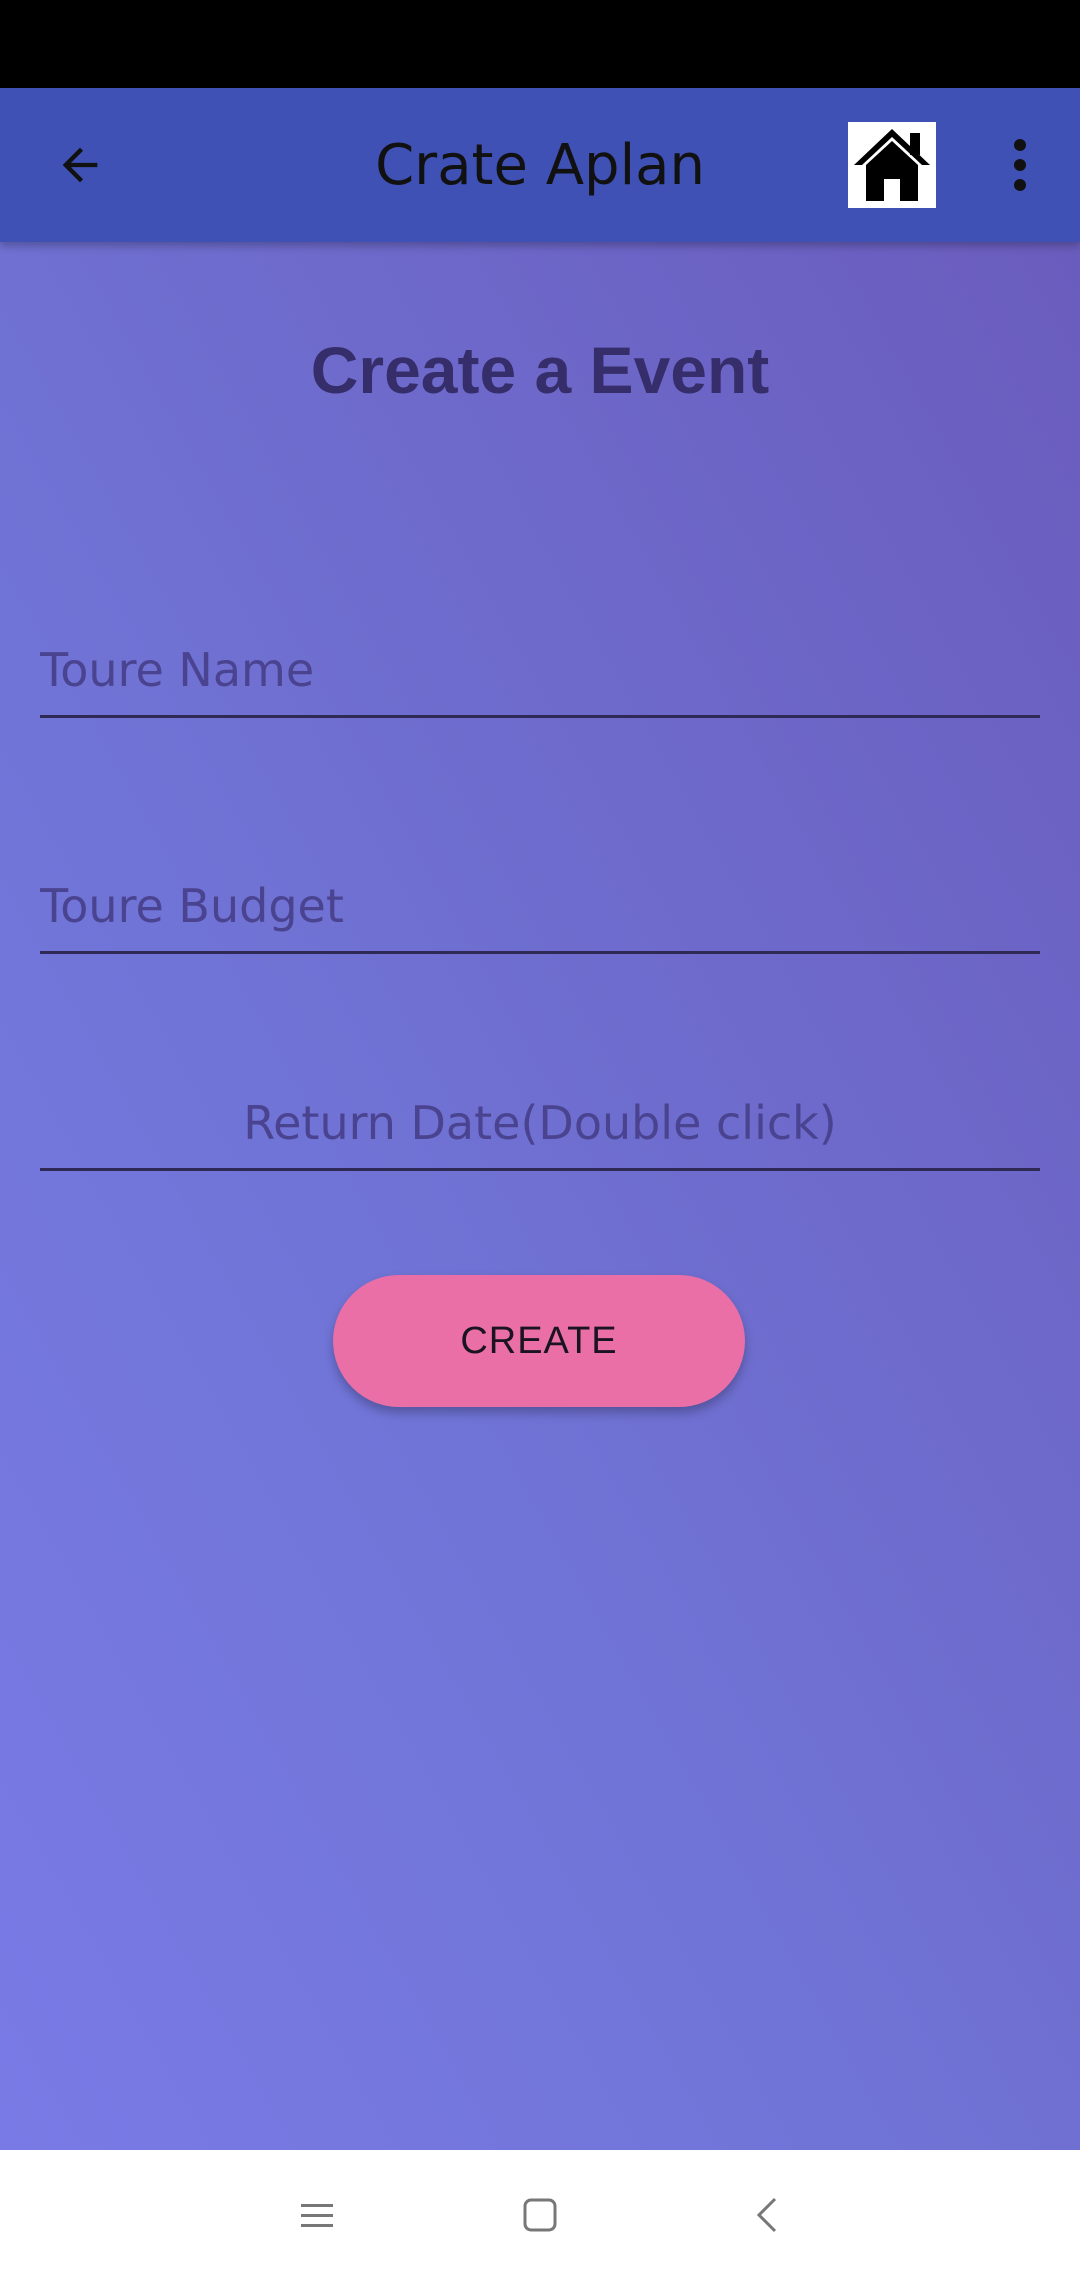 The width and height of the screenshot is (1080, 2280). I want to click on overflow-menu-button, so click(1020, 165).